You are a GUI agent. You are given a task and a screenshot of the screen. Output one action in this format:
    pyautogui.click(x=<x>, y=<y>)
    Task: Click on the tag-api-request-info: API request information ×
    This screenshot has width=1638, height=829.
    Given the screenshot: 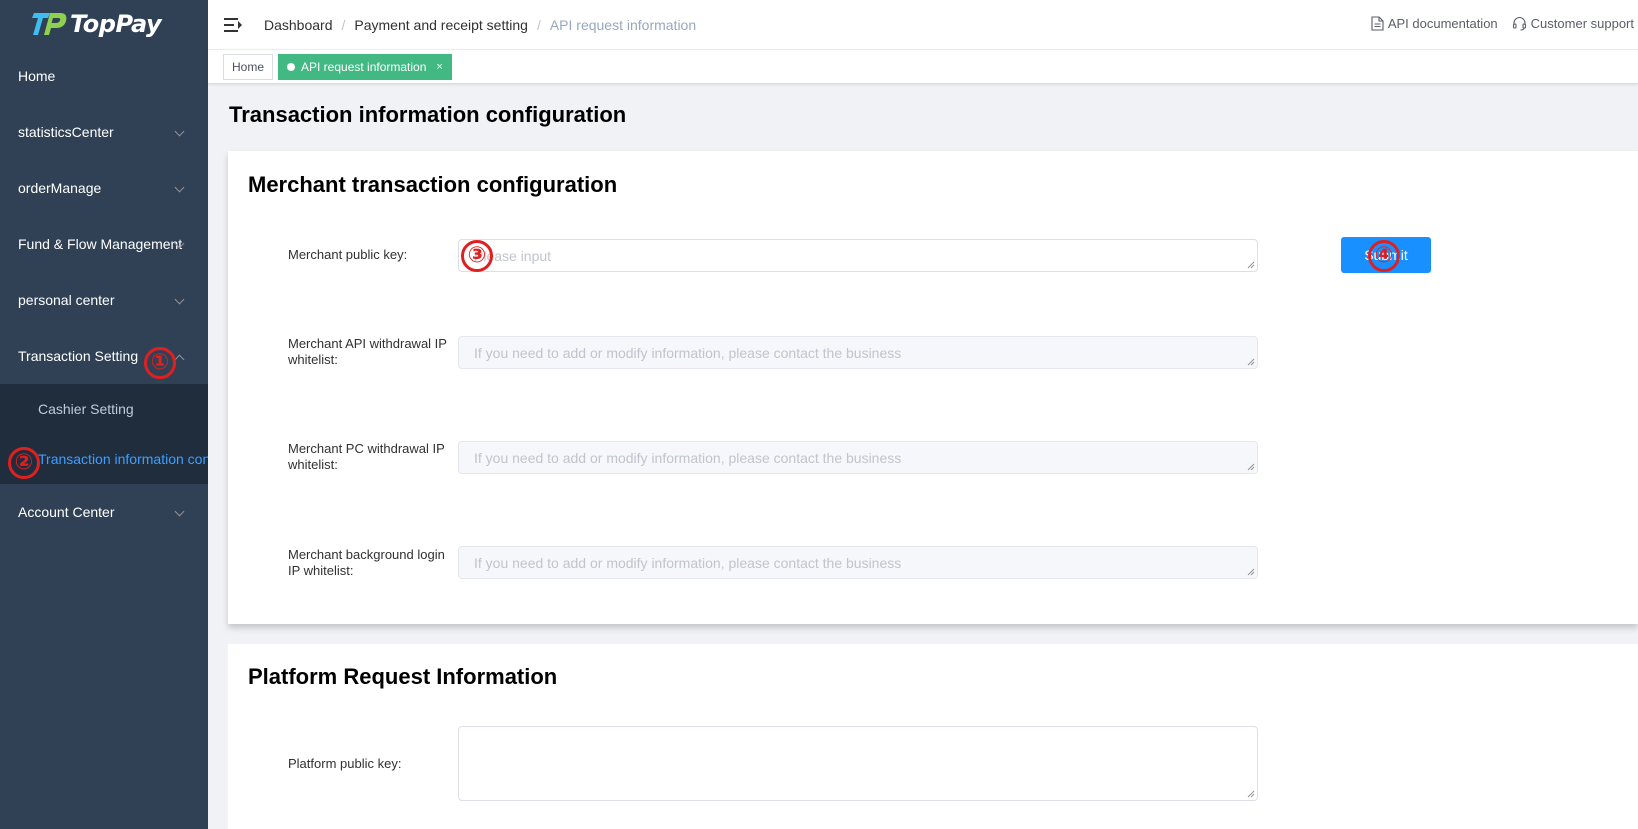 What is the action you would take?
    pyautogui.click(x=365, y=67)
    